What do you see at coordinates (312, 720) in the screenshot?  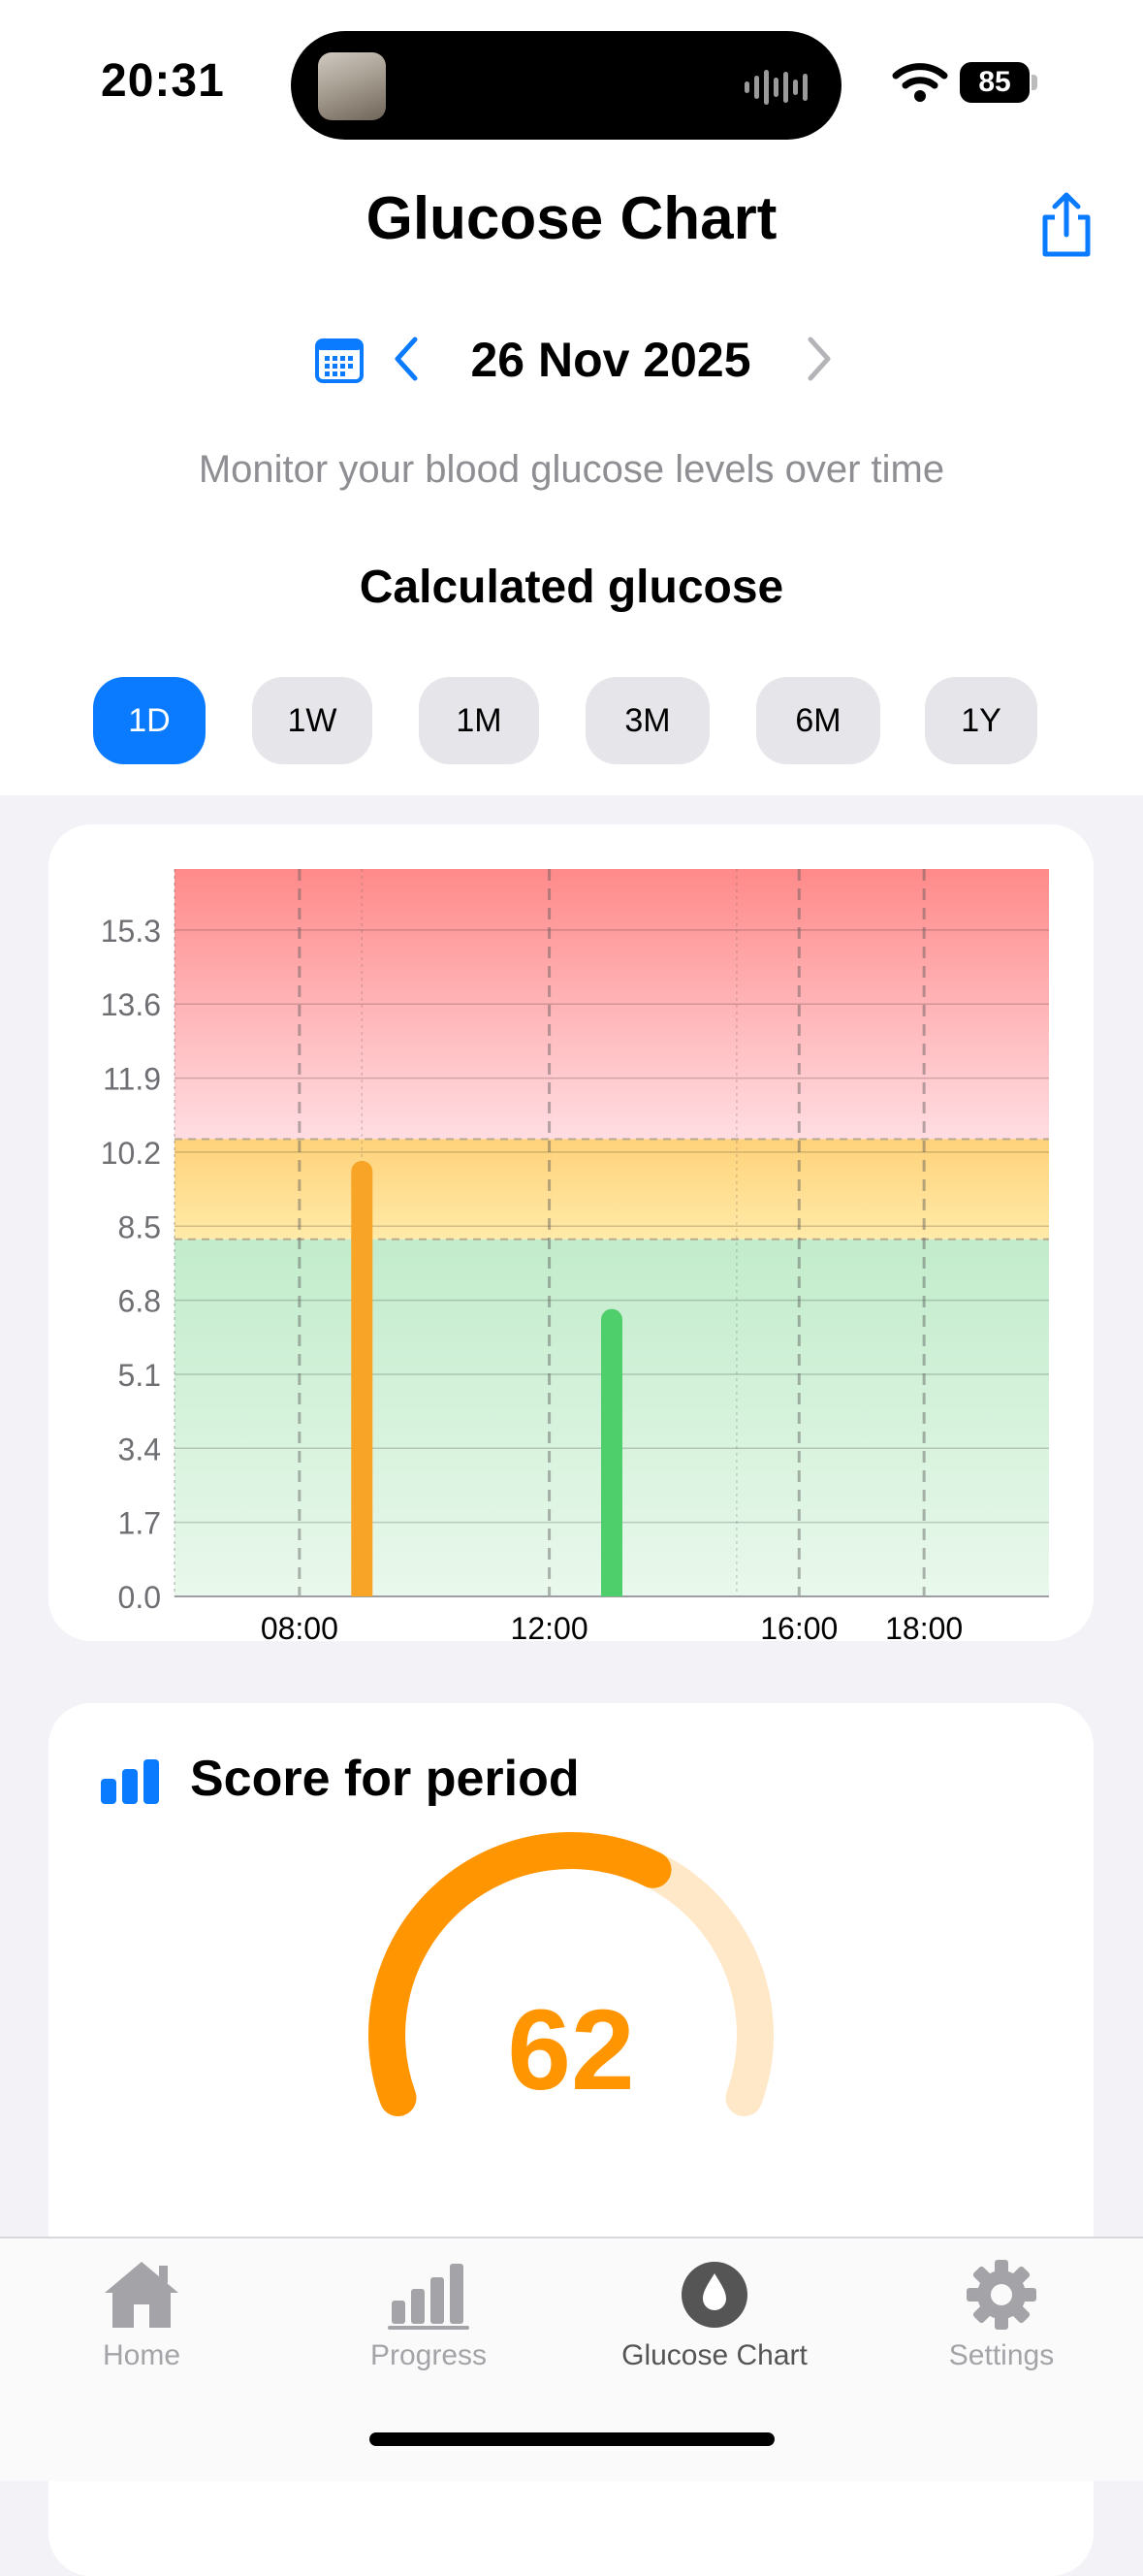 I see `range-tab-1w: 1W` at bounding box center [312, 720].